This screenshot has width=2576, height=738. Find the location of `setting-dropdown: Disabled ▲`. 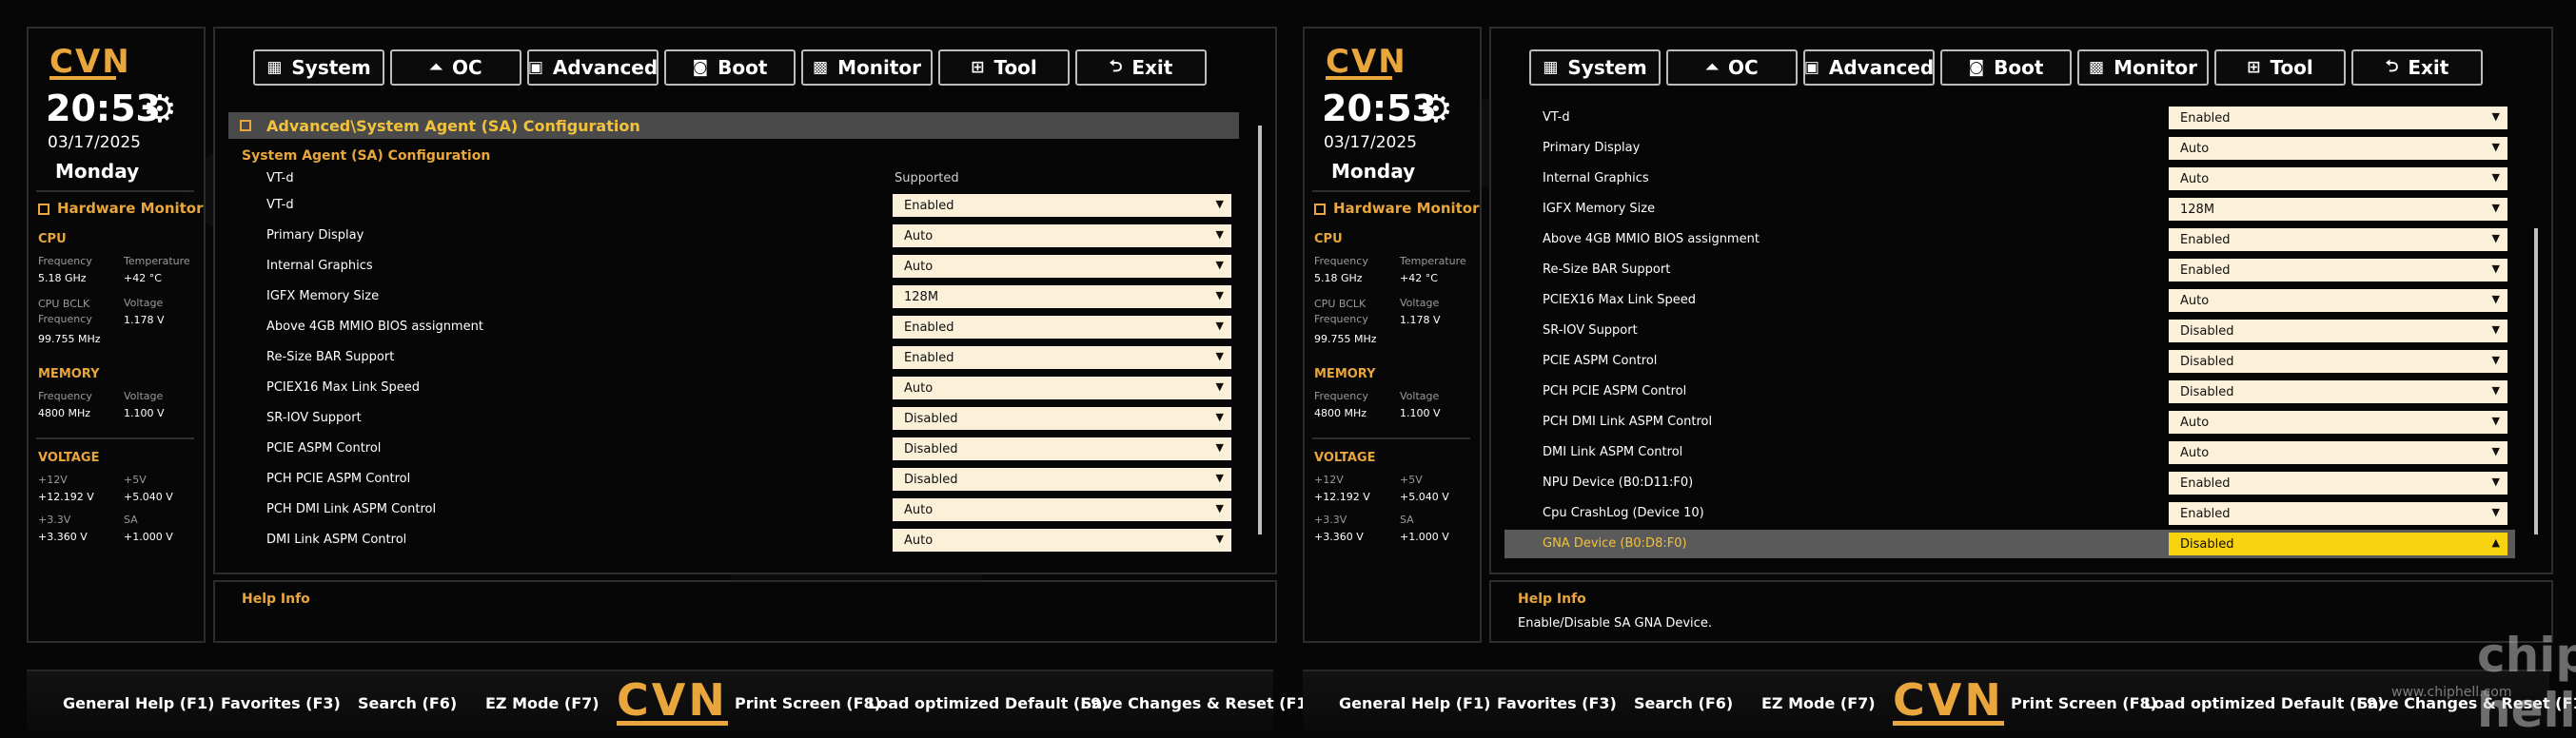

setting-dropdown: Disabled ▲ is located at coordinates (2338, 544).